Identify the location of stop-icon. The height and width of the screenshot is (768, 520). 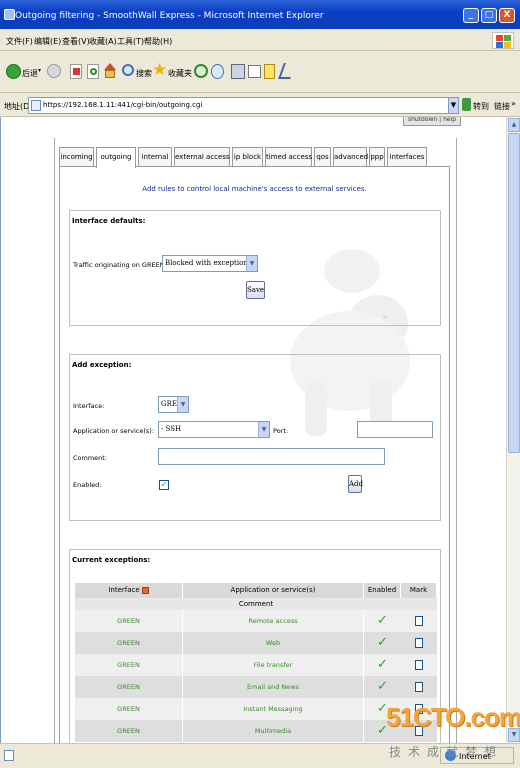
(76, 71).